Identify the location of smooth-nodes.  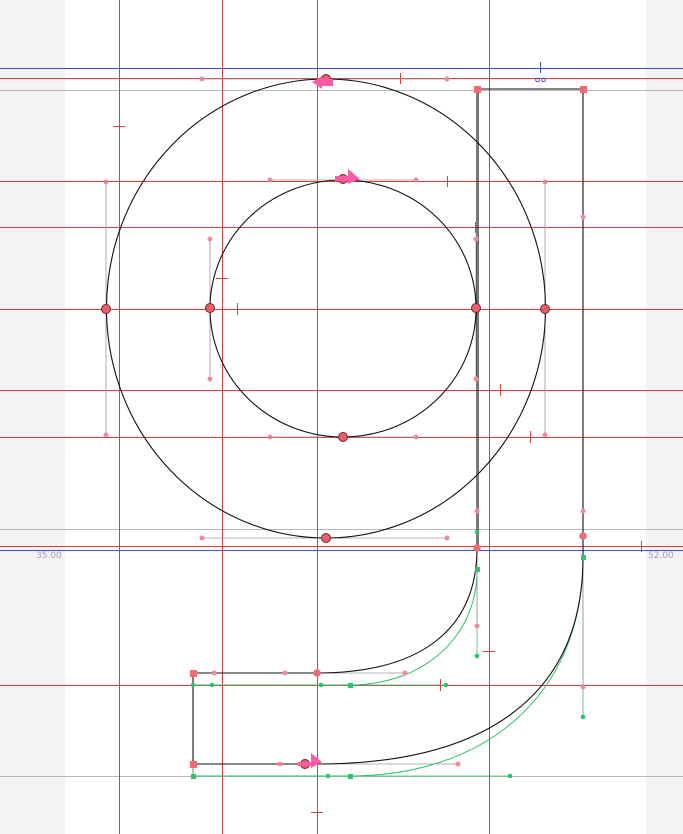
(450, 604).